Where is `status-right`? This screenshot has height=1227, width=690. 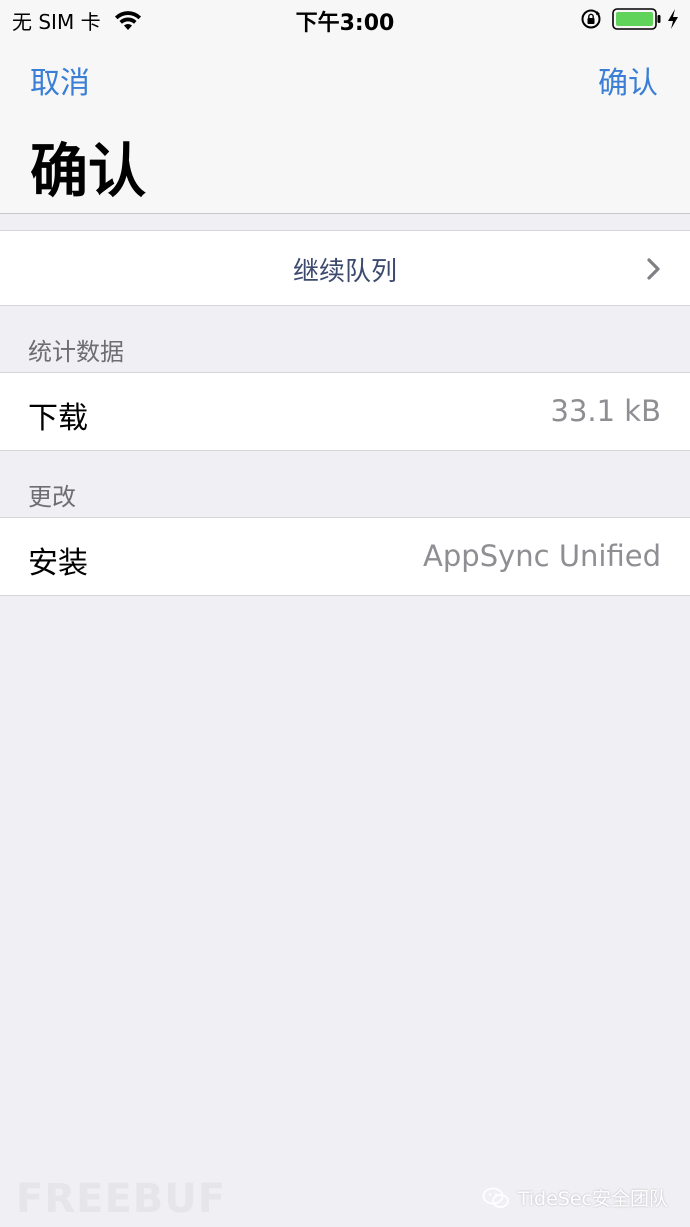 status-right is located at coordinates (630, 19).